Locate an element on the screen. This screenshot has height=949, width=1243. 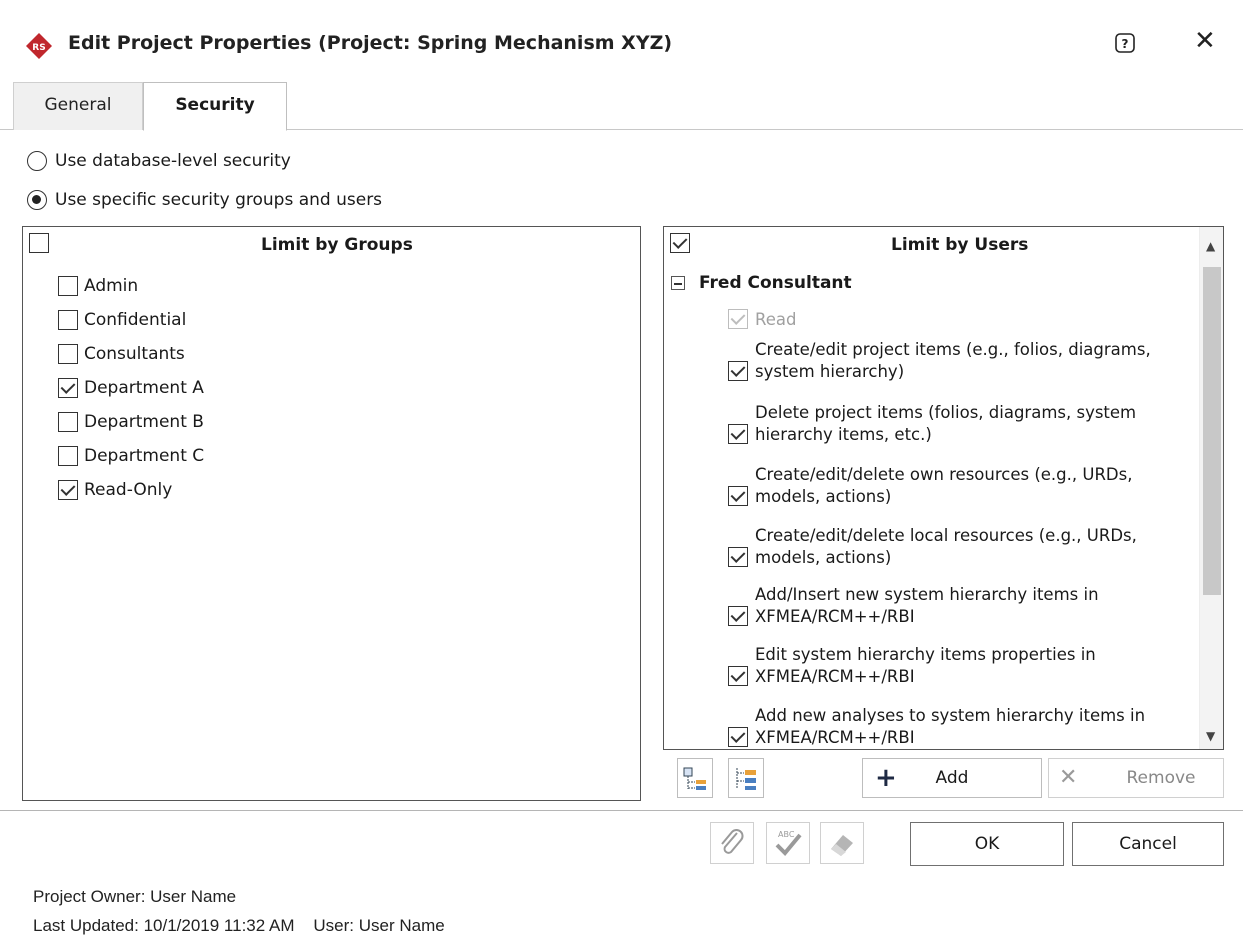
users-scrollbar: ▲ ▼ is located at coordinates (1211, 488).